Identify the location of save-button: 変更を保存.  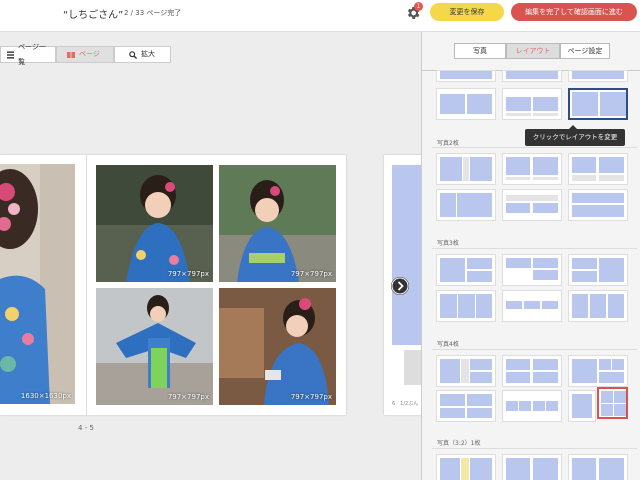
(467, 12).